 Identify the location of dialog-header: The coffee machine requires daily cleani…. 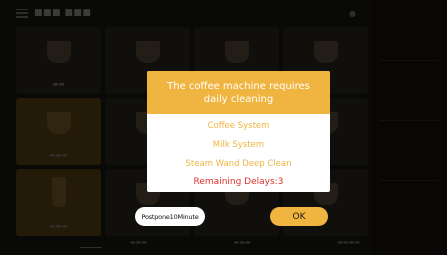
(238, 92).